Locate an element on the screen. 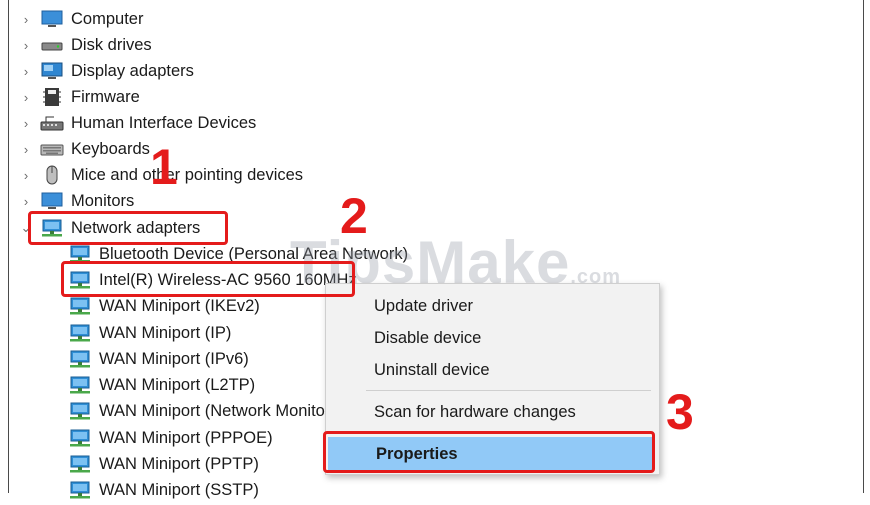 The width and height of the screenshot is (870, 505). network-adapter-label: WAN Miniport (SSTP) is located at coordinates (179, 489).